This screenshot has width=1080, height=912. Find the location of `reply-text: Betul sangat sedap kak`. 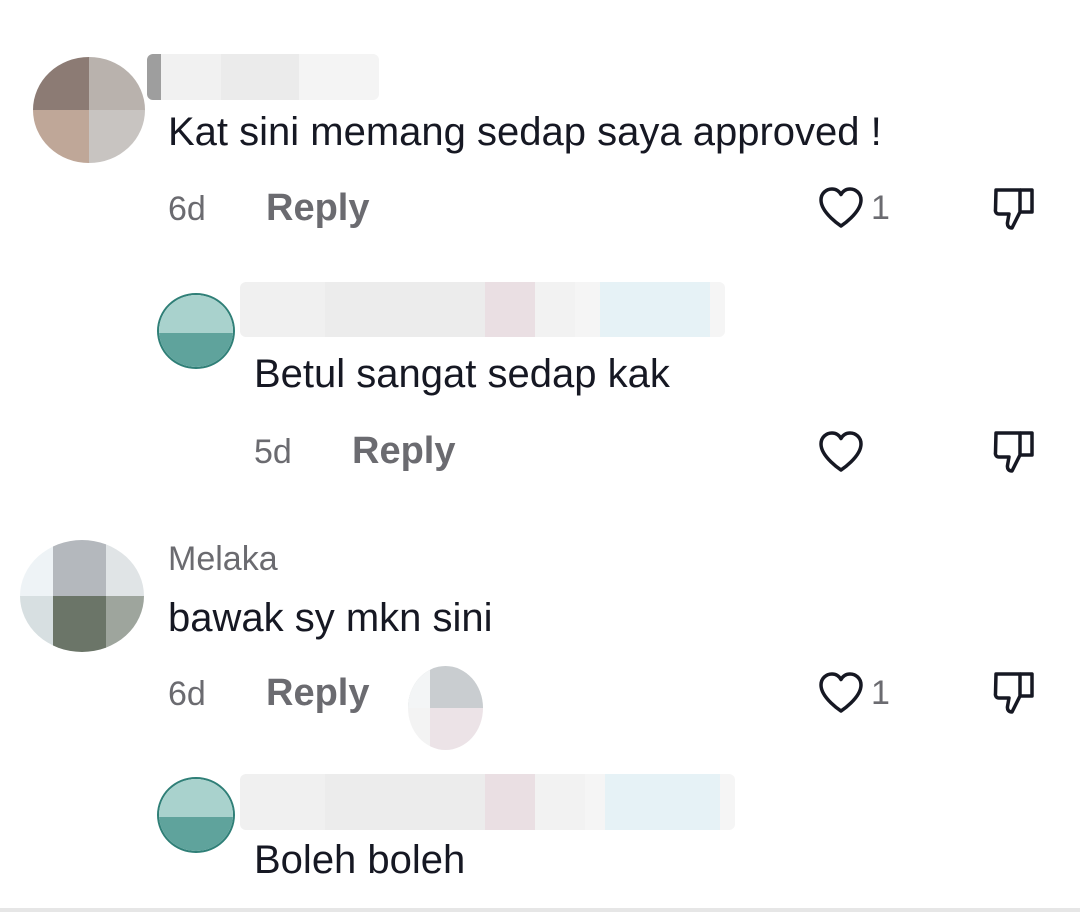

reply-text: Betul sangat sedap kak is located at coordinates (462, 374).